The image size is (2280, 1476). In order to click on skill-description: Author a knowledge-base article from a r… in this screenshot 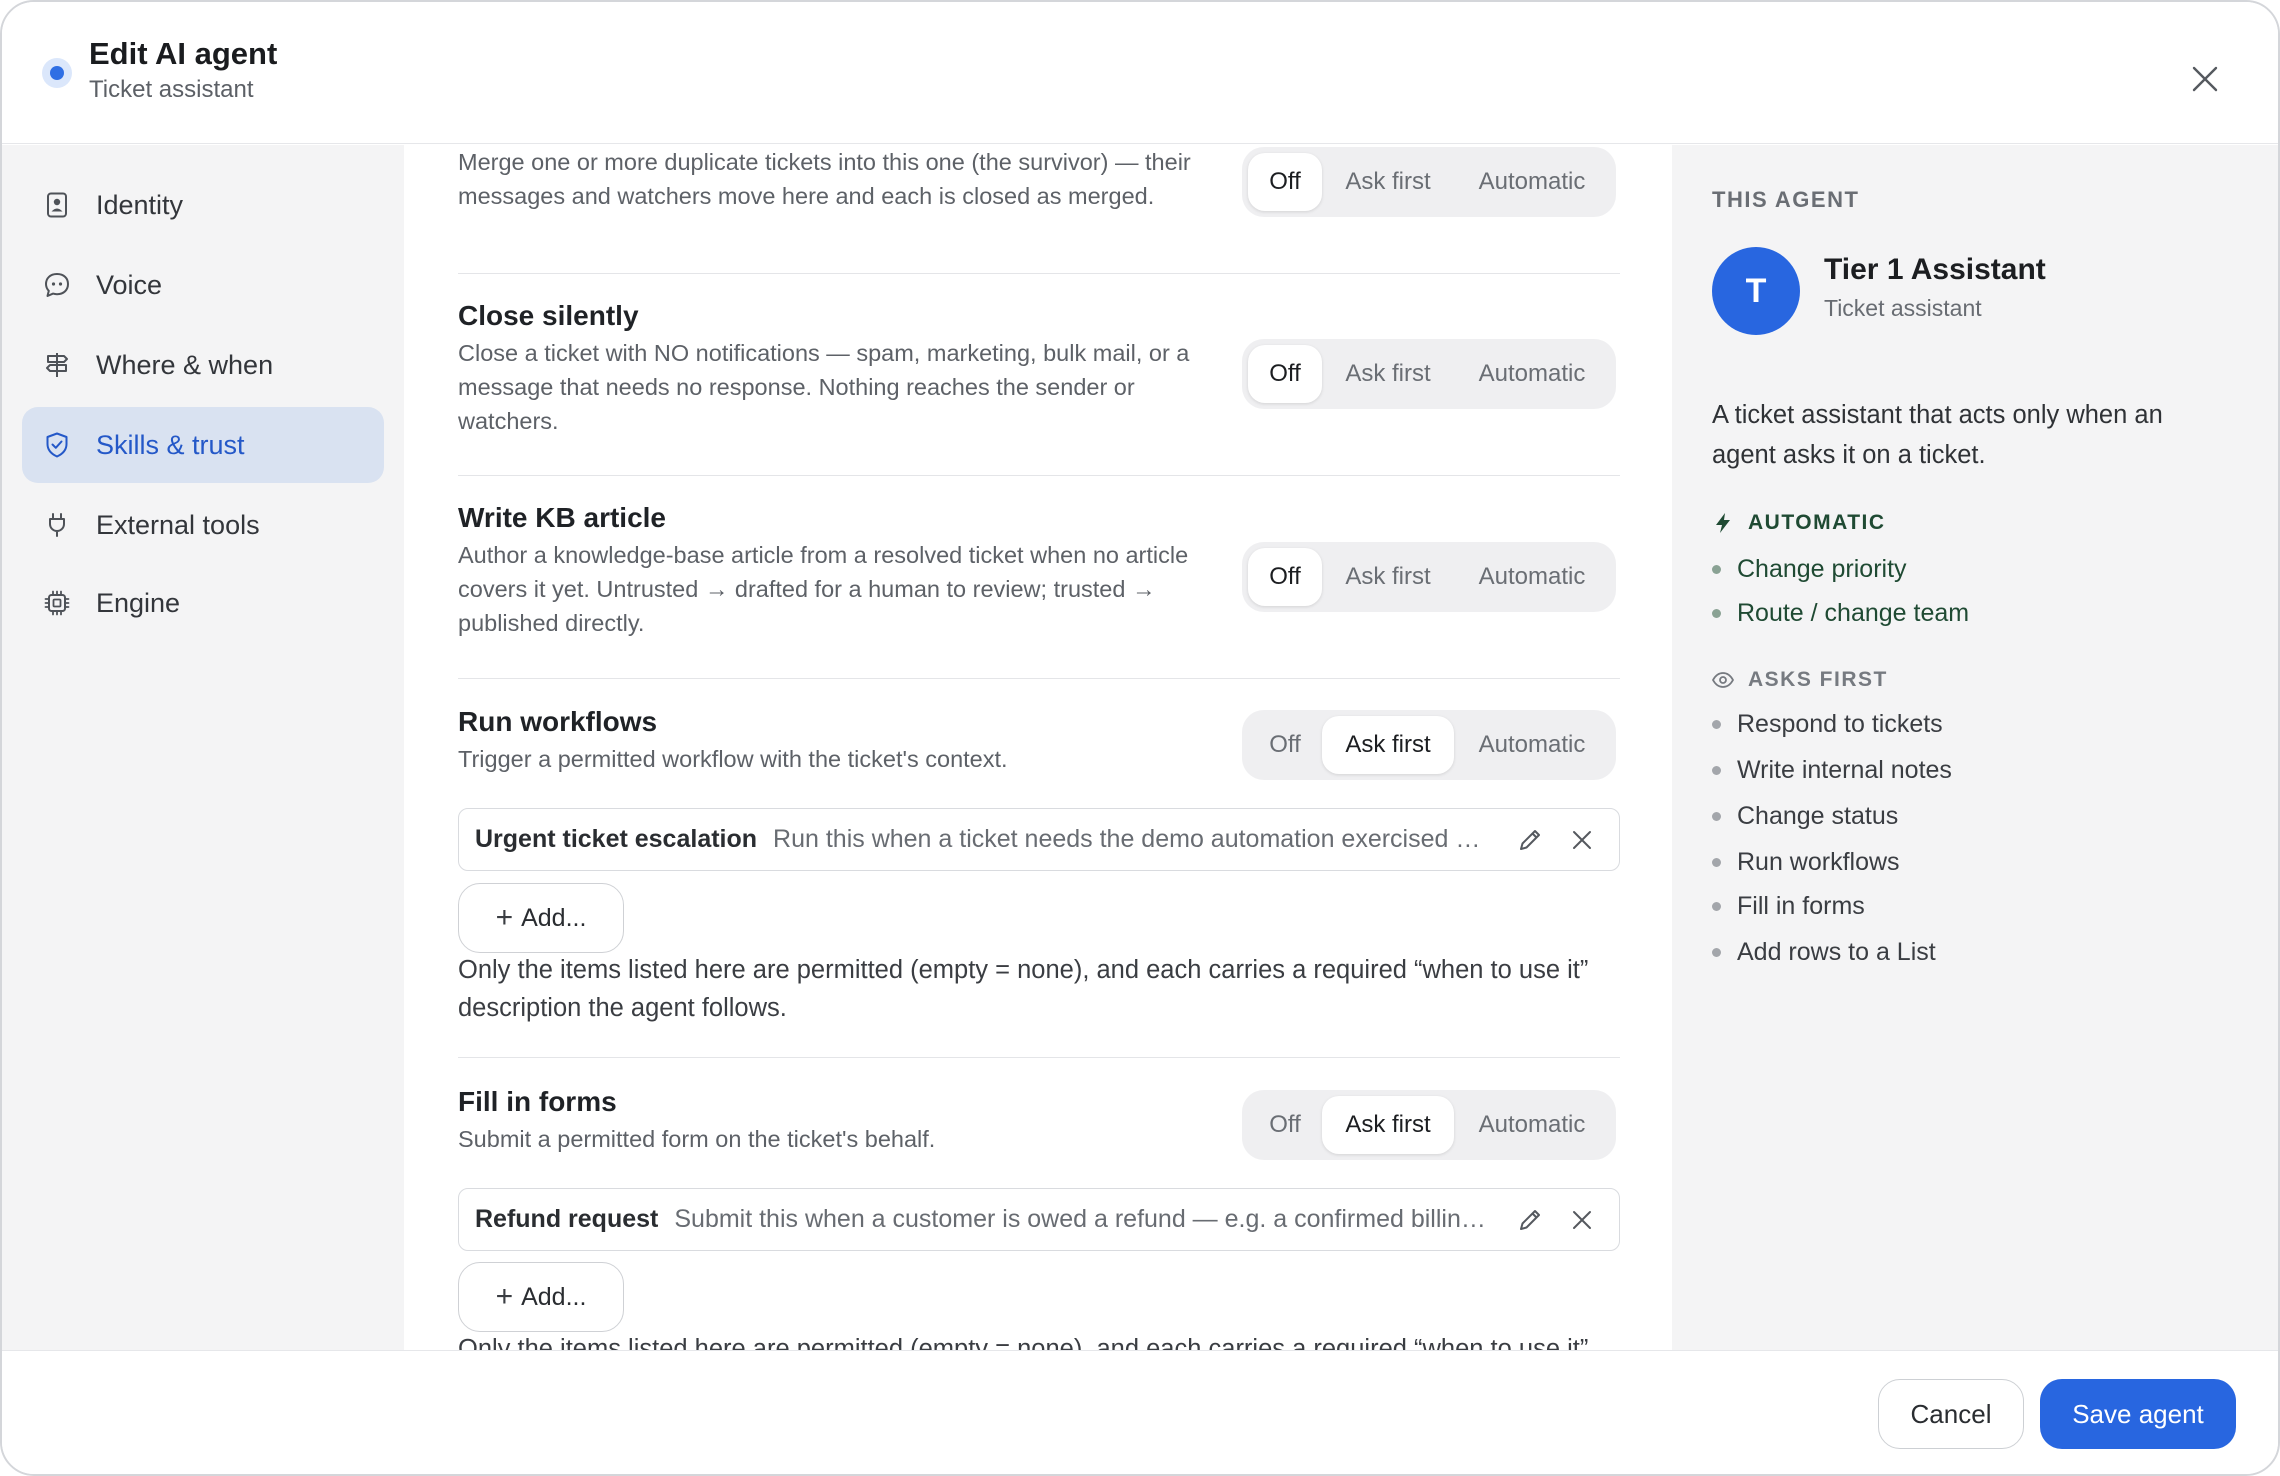, I will do `click(823, 589)`.